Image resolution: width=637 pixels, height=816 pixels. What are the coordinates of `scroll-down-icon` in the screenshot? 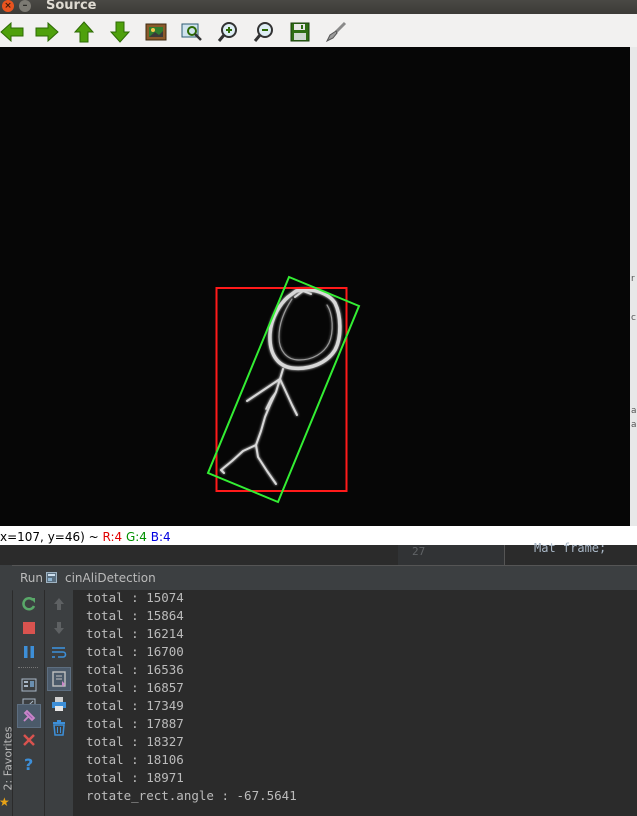 It's located at (59, 628).